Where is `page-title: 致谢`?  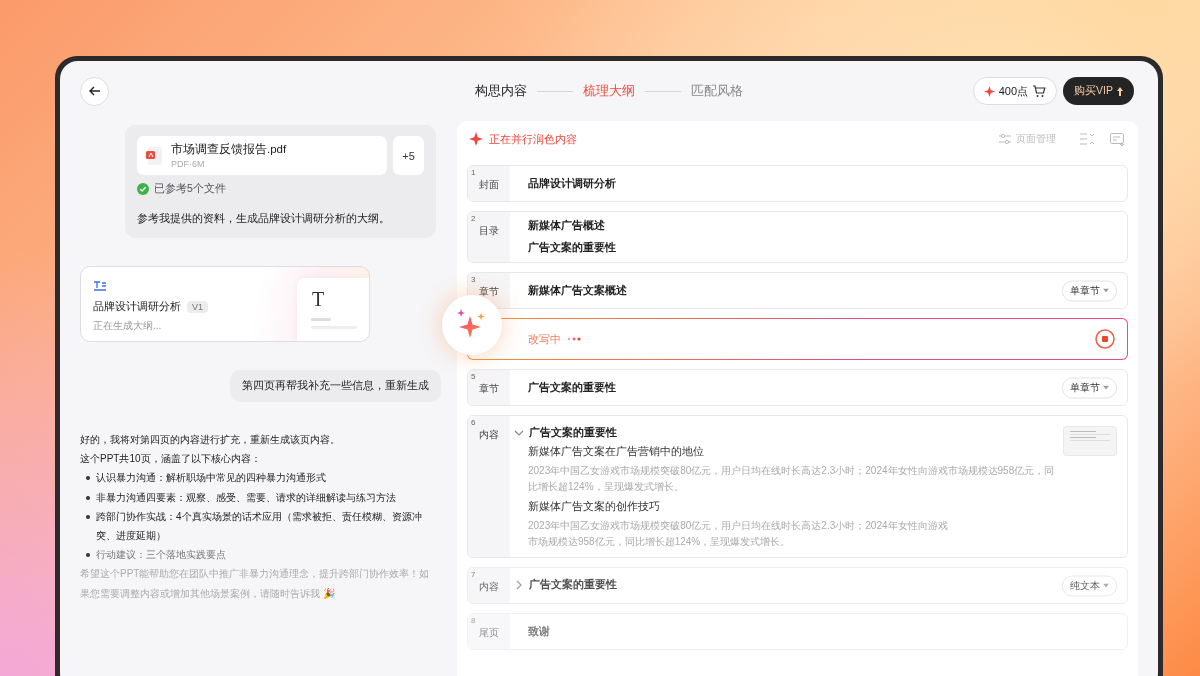 page-title: 致谢 is located at coordinates (539, 631).